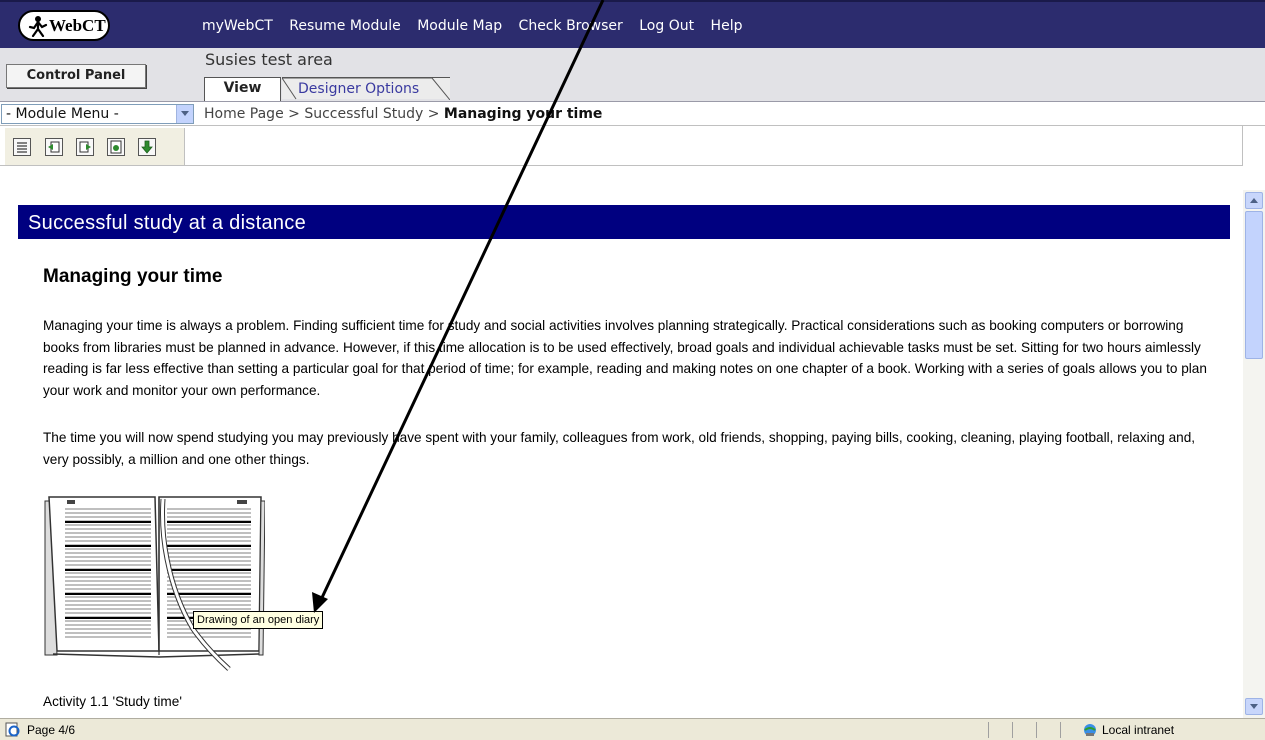 The width and height of the screenshot is (1265, 740). What do you see at coordinates (459, 26) in the screenshot?
I see `nav-module-map: Module Map` at bounding box center [459, 26].